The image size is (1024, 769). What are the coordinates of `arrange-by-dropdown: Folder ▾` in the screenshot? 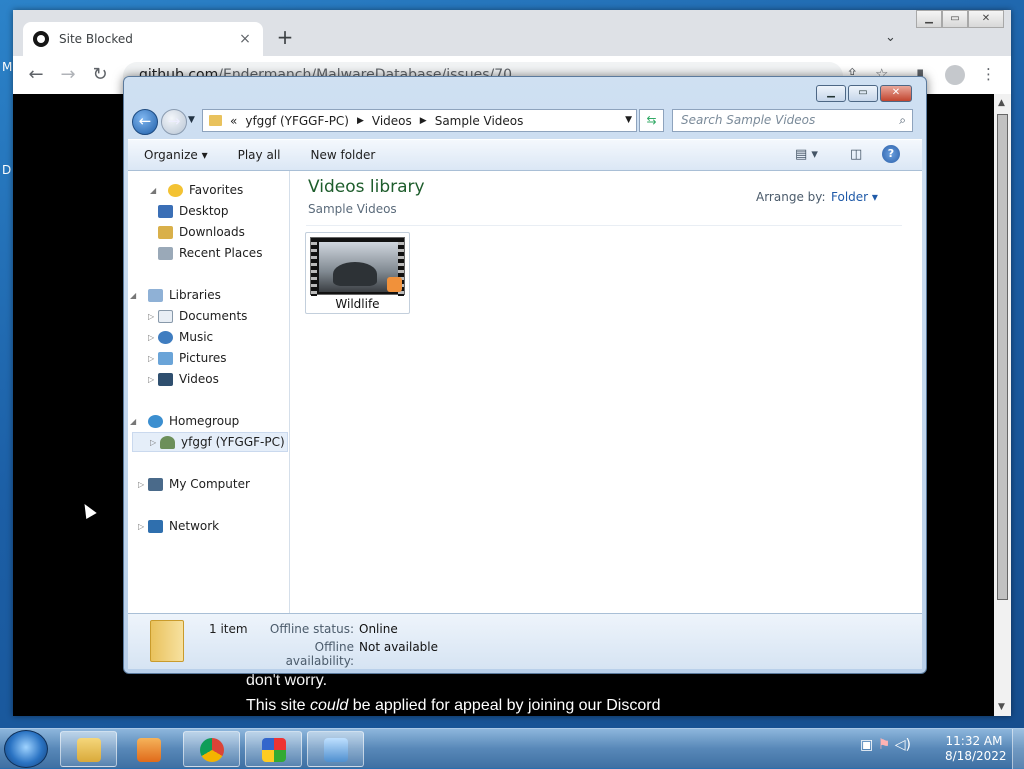 It's located at (854, 197).